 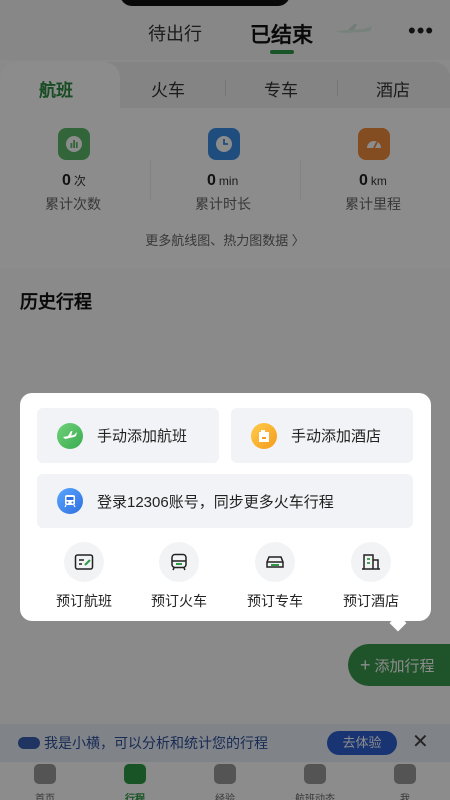 What do you see at coordinates (128, 435) in the screenshot?
I see `add-flight-manually-button: 手动添加航班` at bounding box center [128, 435].